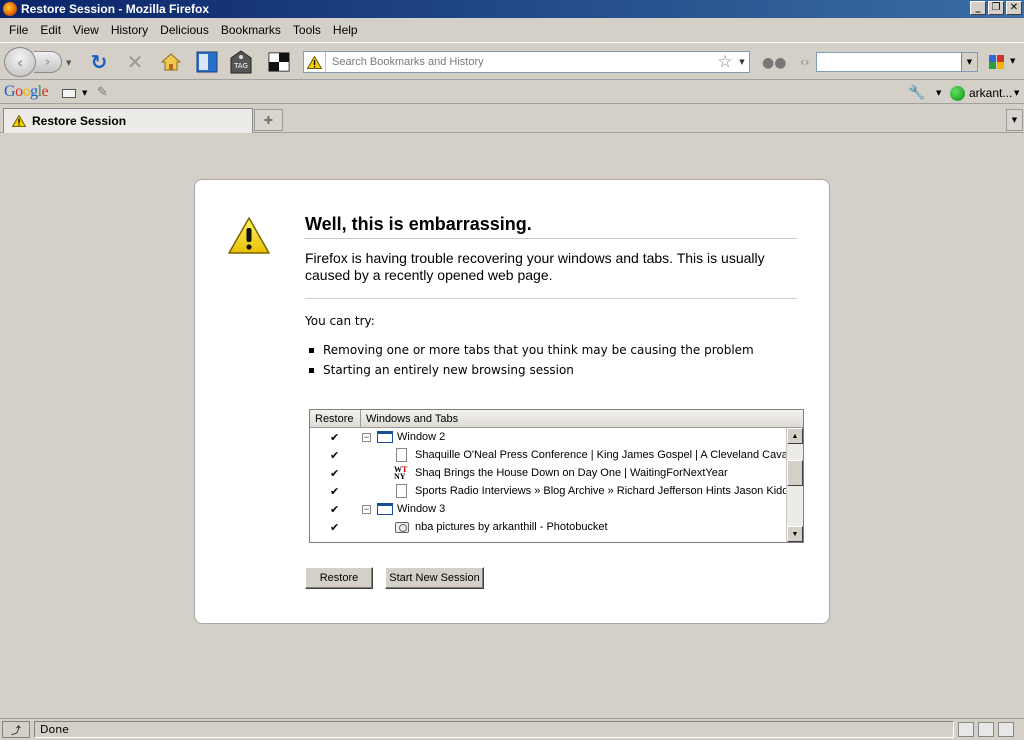  I want to click on url-dropdown-icon: ▼, so click(742, 62).